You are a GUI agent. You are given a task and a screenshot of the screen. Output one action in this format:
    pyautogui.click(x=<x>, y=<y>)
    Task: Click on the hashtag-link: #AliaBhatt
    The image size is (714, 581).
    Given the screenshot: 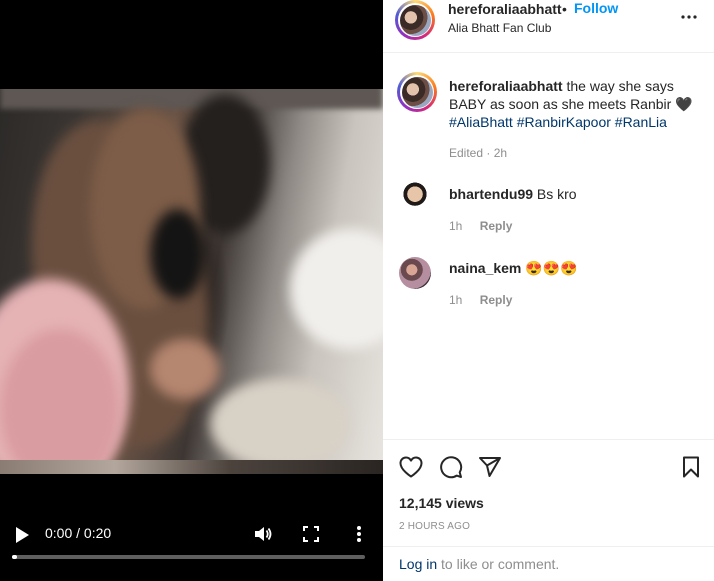 What is the action you would take?
    pyautogui.click(x=481, y=122)
    